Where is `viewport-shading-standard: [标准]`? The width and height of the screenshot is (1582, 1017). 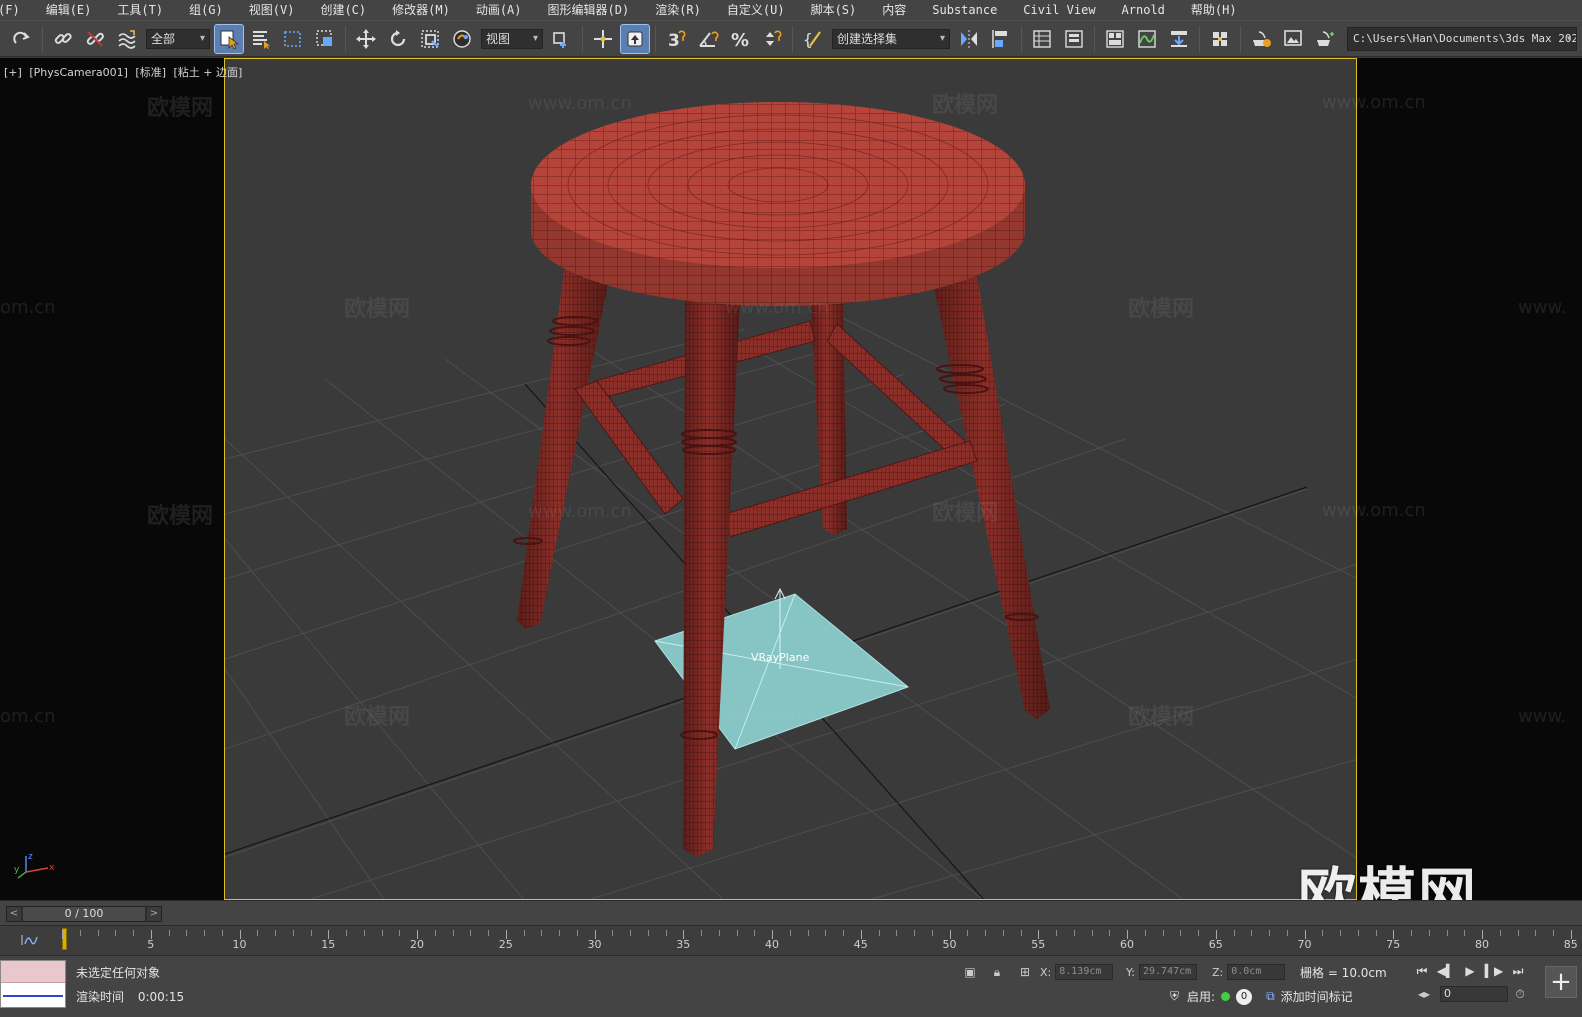
viewport-shading-standard: [标准] is located at coordinates (150, 72).